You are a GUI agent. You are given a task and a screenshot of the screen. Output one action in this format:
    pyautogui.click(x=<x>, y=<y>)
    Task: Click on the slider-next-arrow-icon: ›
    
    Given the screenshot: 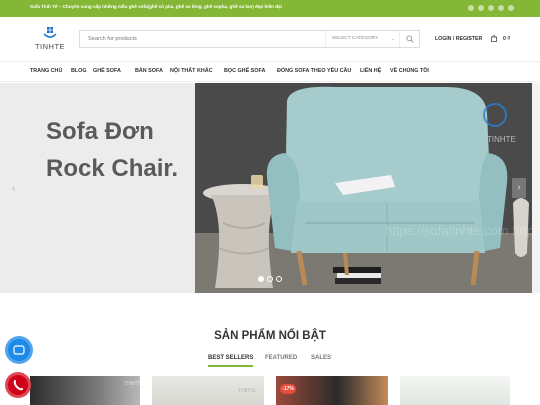 What is the action you would take?
    pyautogui.click(x=519, y=188)
    